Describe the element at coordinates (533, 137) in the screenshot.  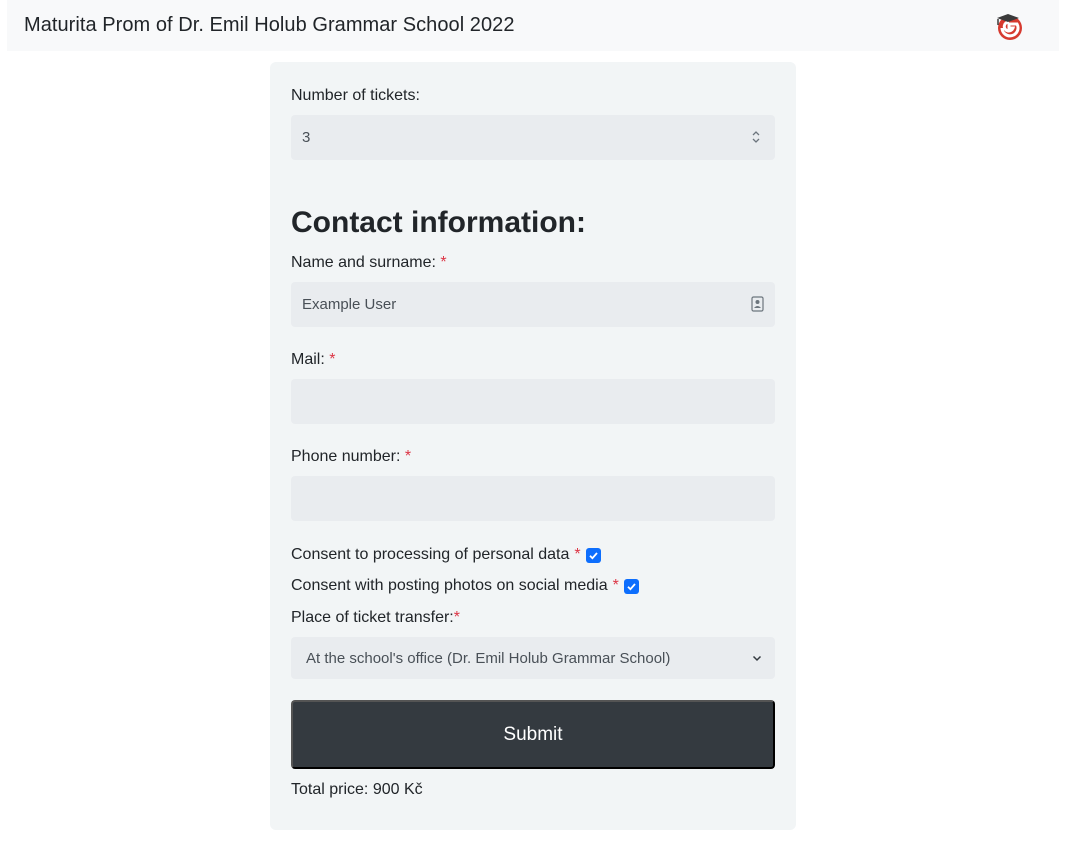
I see `tickets-input: 3` at that location.